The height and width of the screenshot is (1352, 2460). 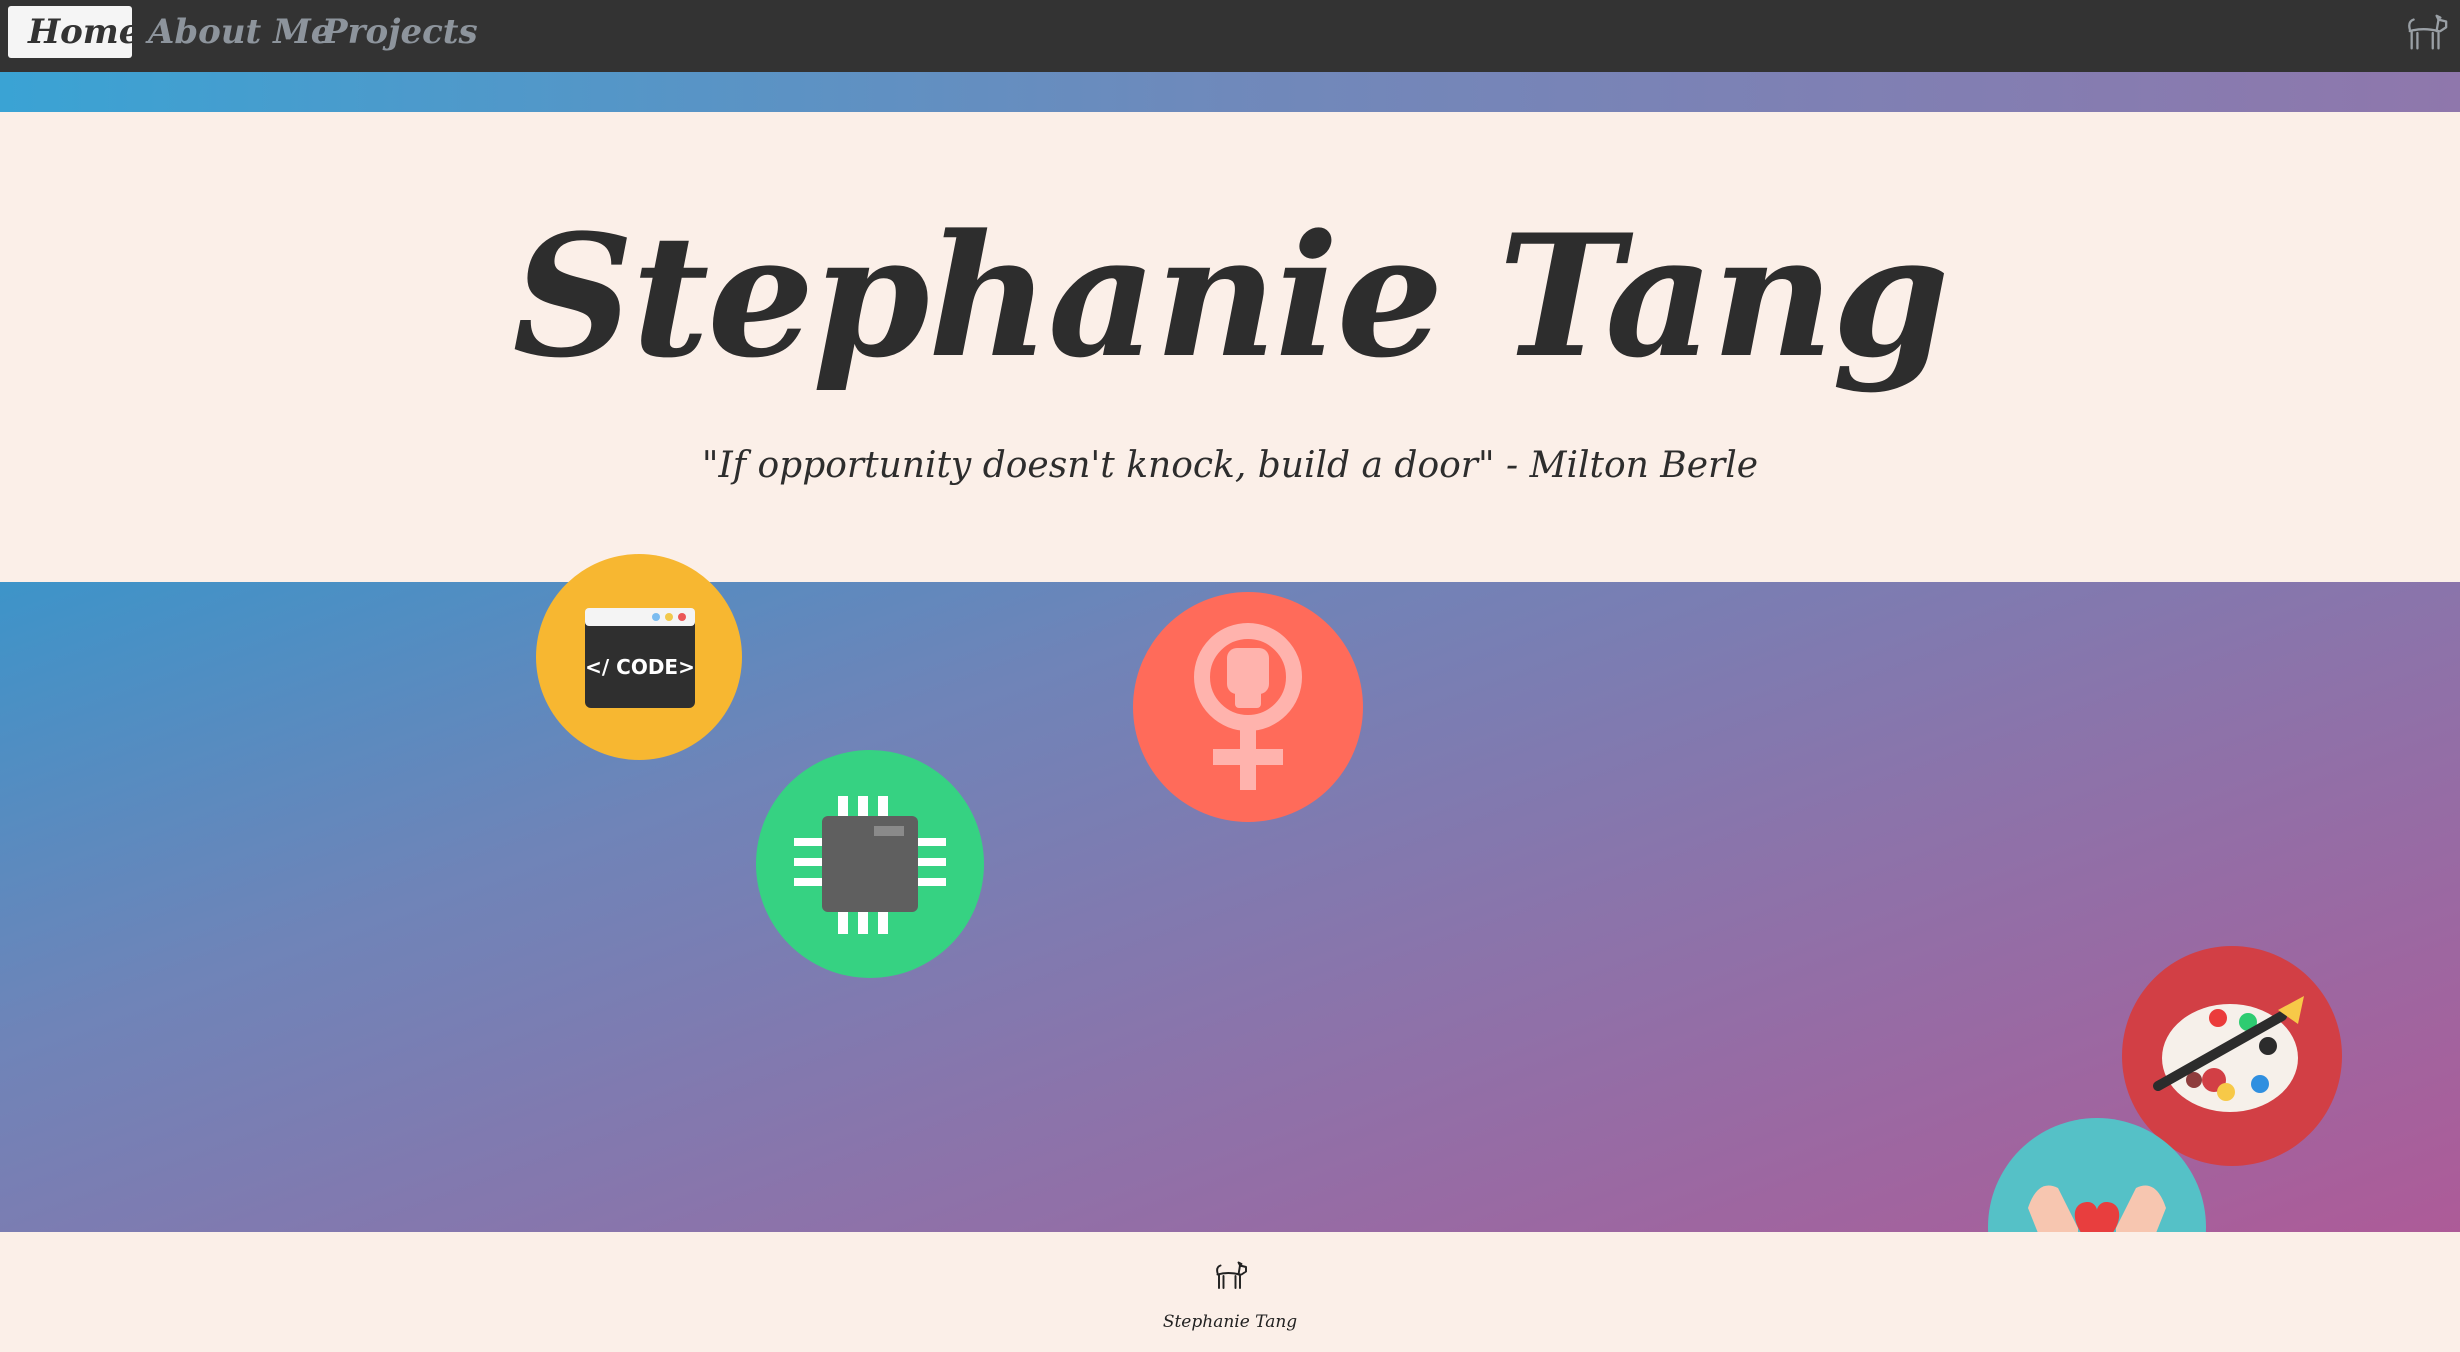 What do you see at coordinates (74, 32) in the screenshot?
I see `nav-home-link: Home` at bounding box center [74, 32].